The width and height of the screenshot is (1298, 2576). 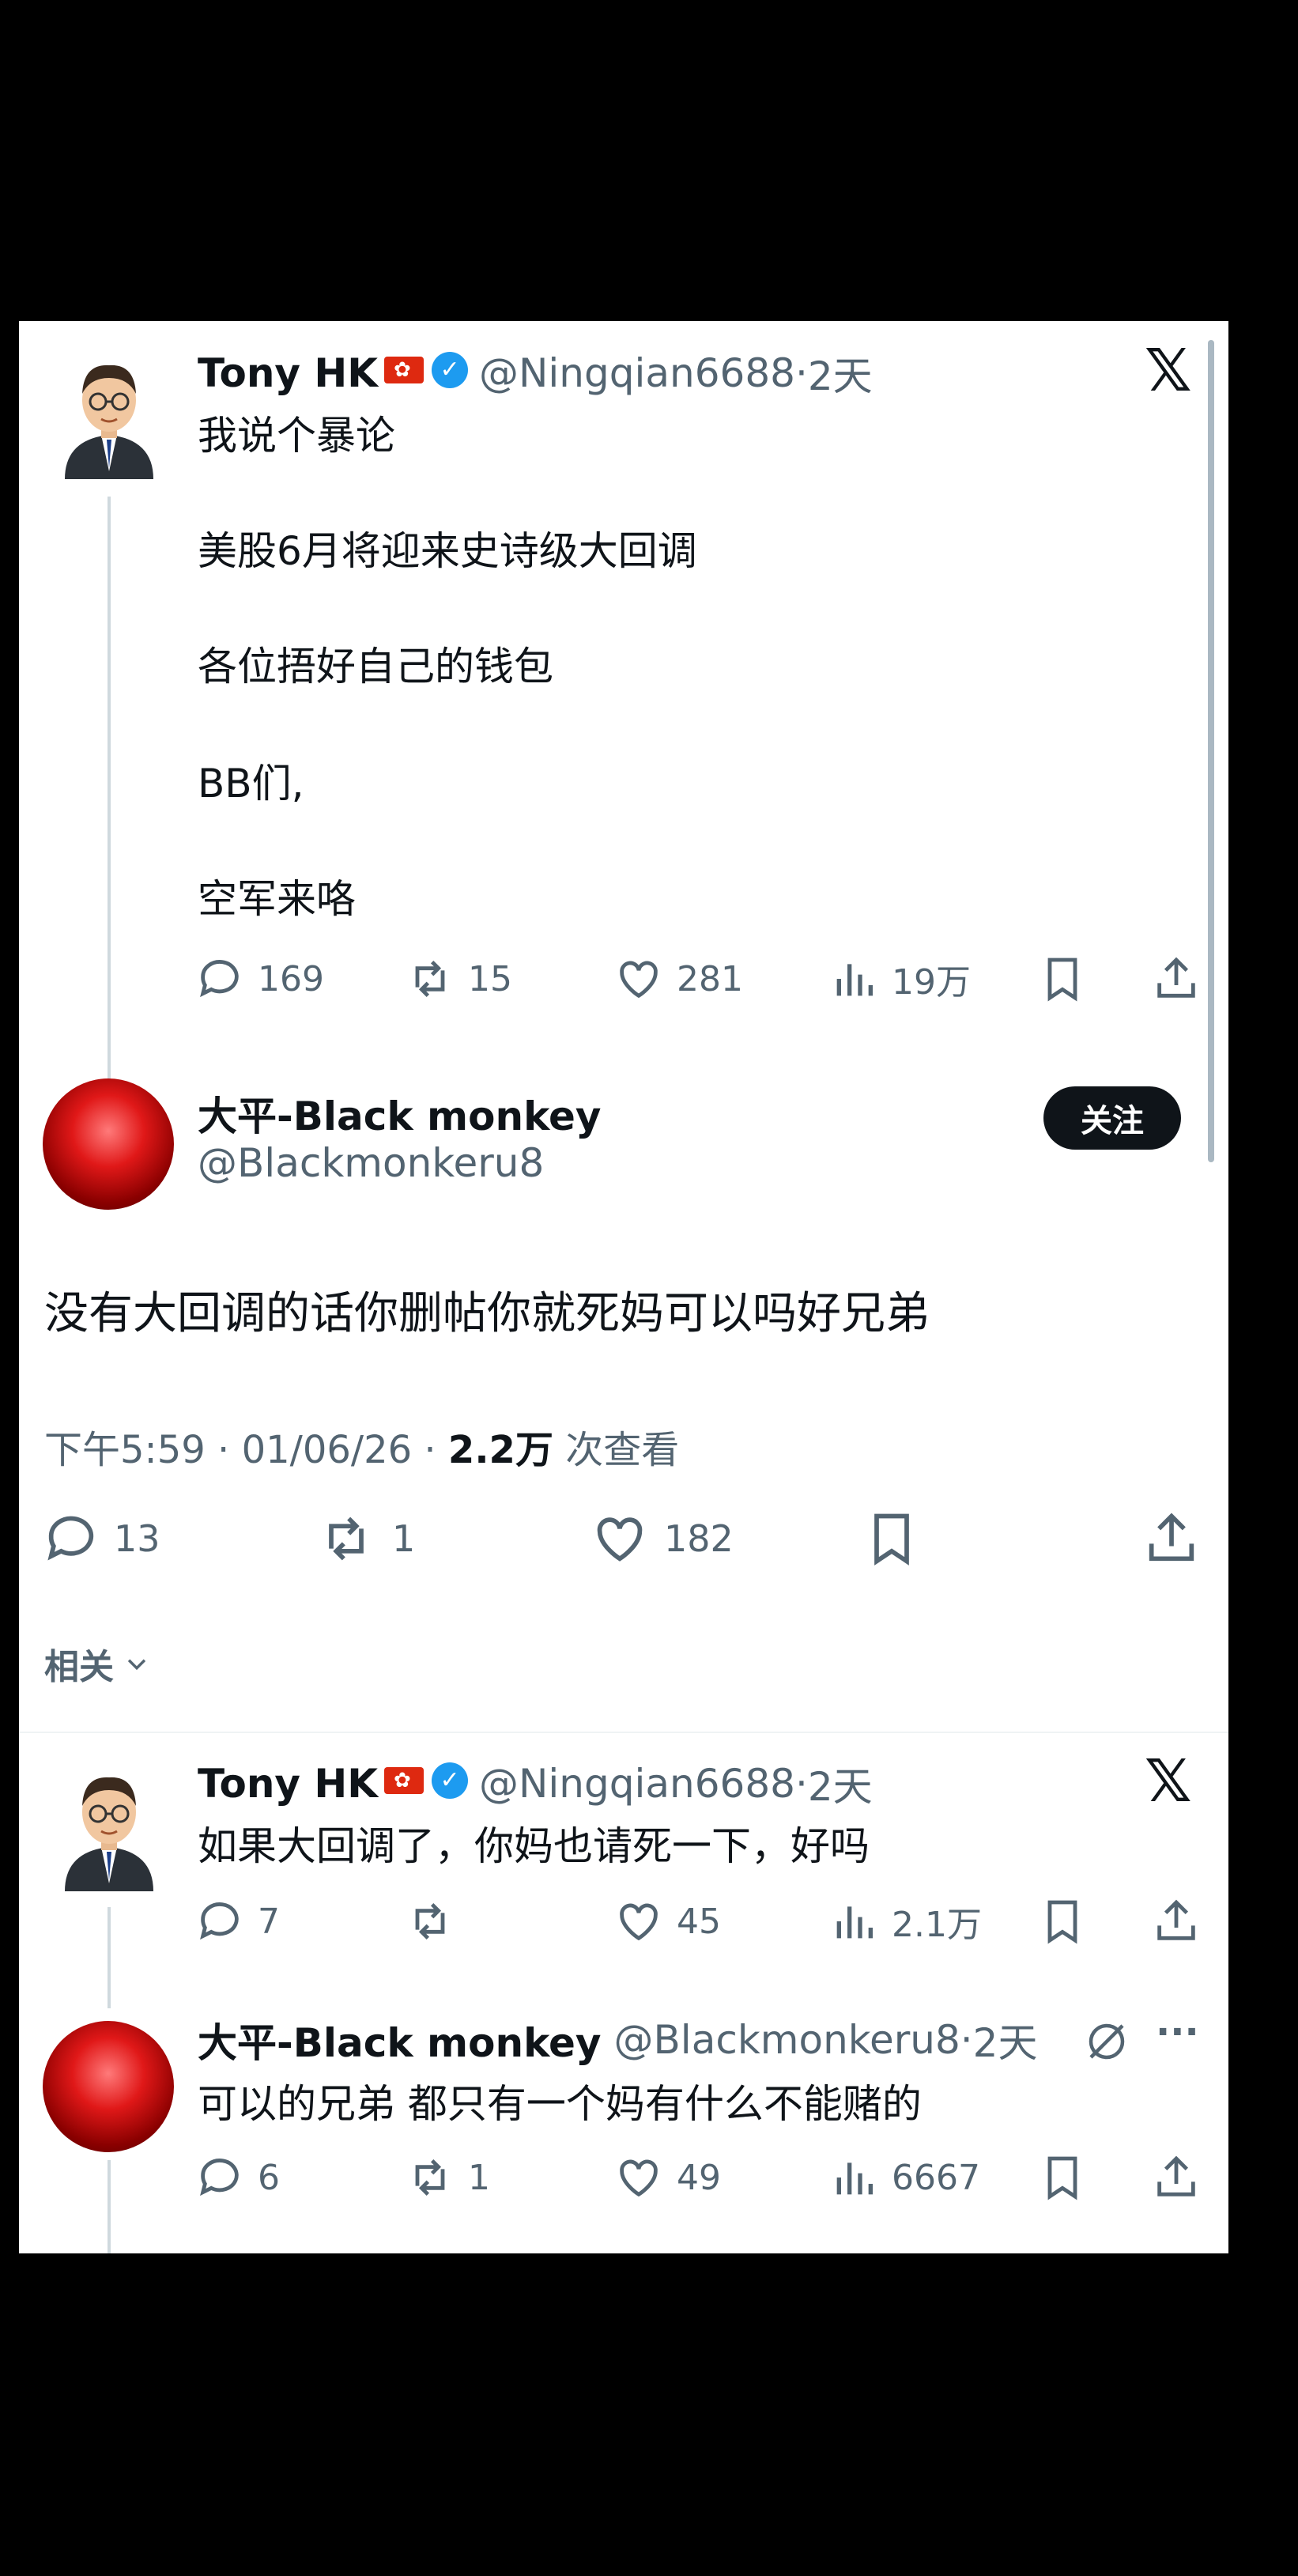 I want to click on tweet-text-line: BB们,, so click(x=251, y=783).